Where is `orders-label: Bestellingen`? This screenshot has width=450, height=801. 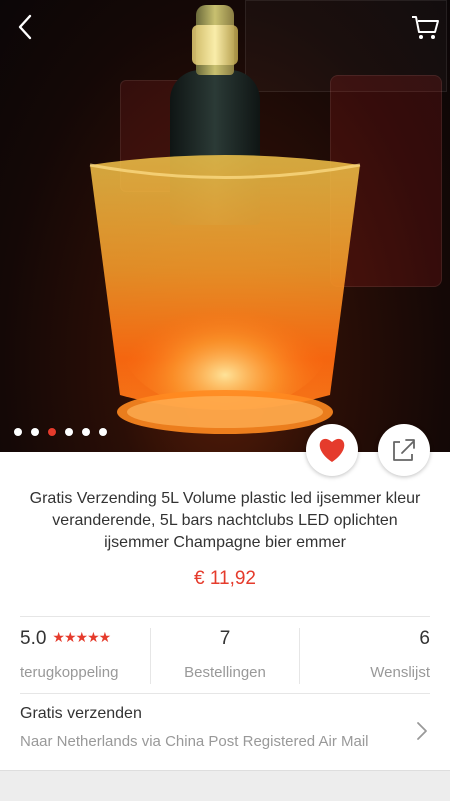 orders-label: Bestellingen is located at coordinates (225, 672).